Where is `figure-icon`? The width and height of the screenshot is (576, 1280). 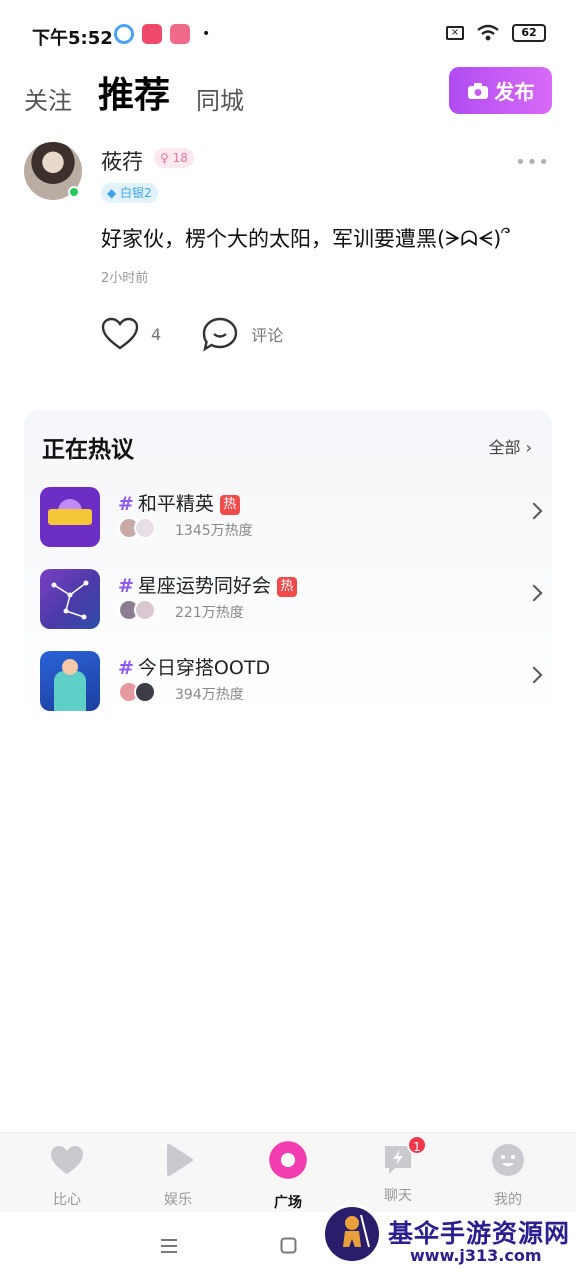 figure-icon is located at coordinates (70, 691).